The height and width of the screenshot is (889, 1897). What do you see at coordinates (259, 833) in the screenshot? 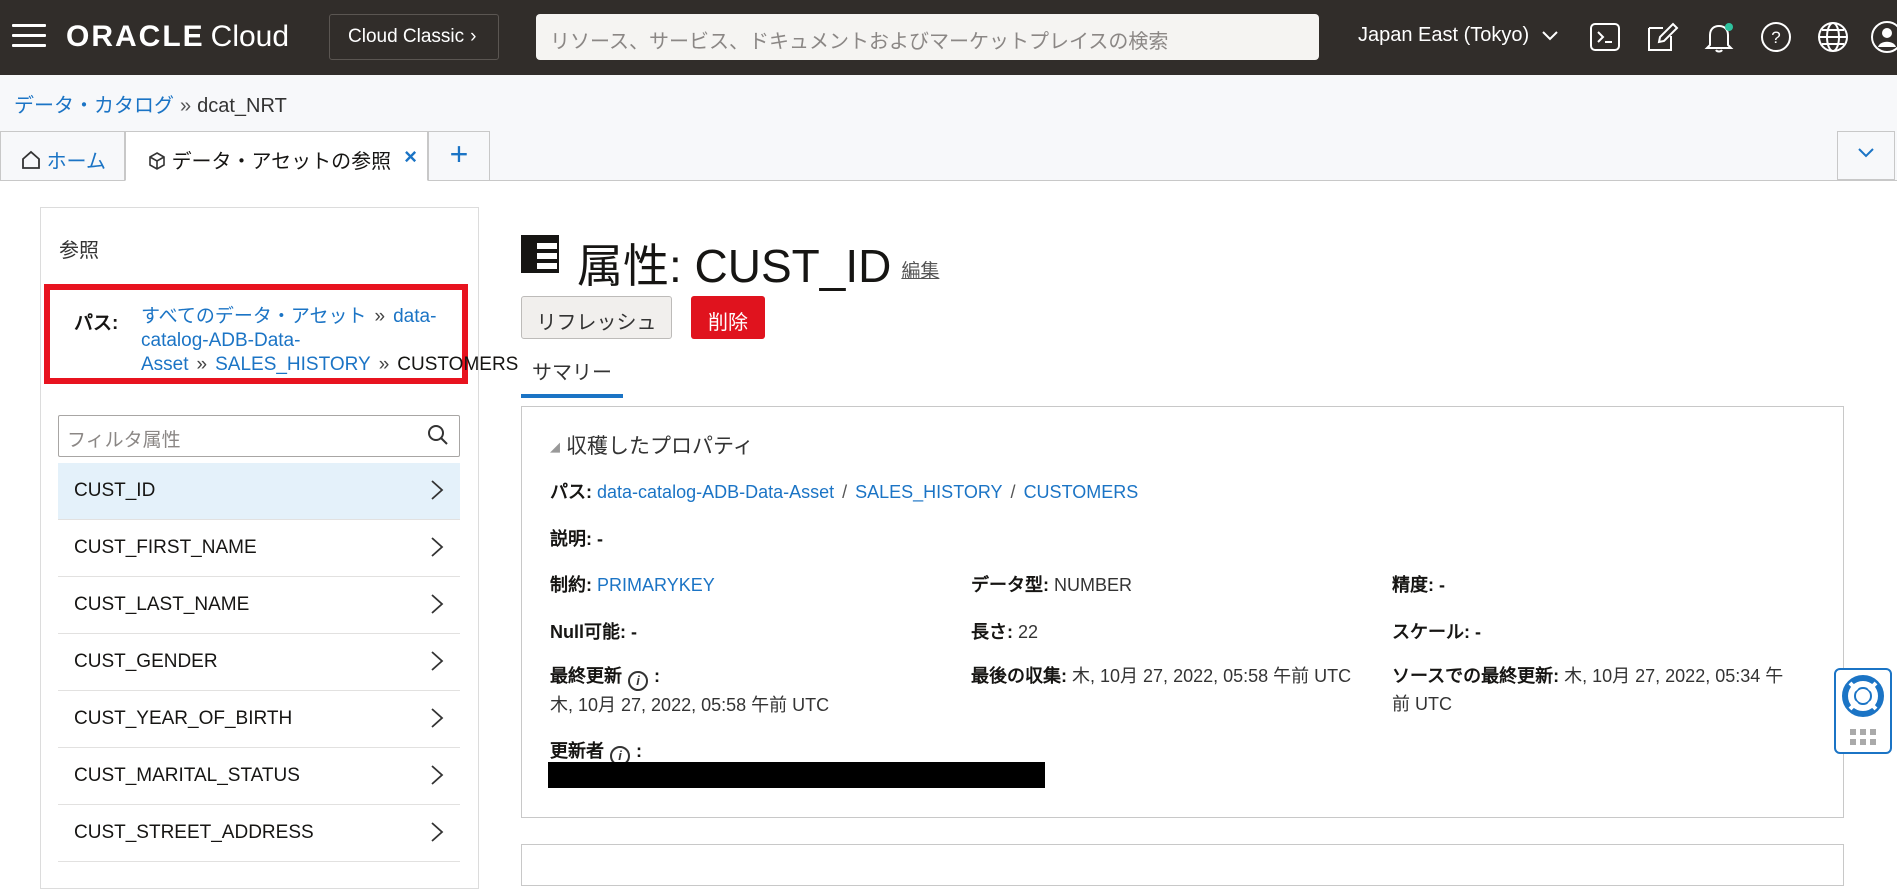
I see `list-item: CUST_STREET_ADDRESS` at bounding box center [259, 833].